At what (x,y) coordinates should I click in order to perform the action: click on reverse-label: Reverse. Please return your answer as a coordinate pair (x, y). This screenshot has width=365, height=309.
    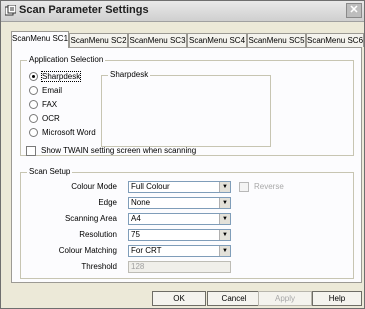
    Looking at the image, I should click on (269, 186).